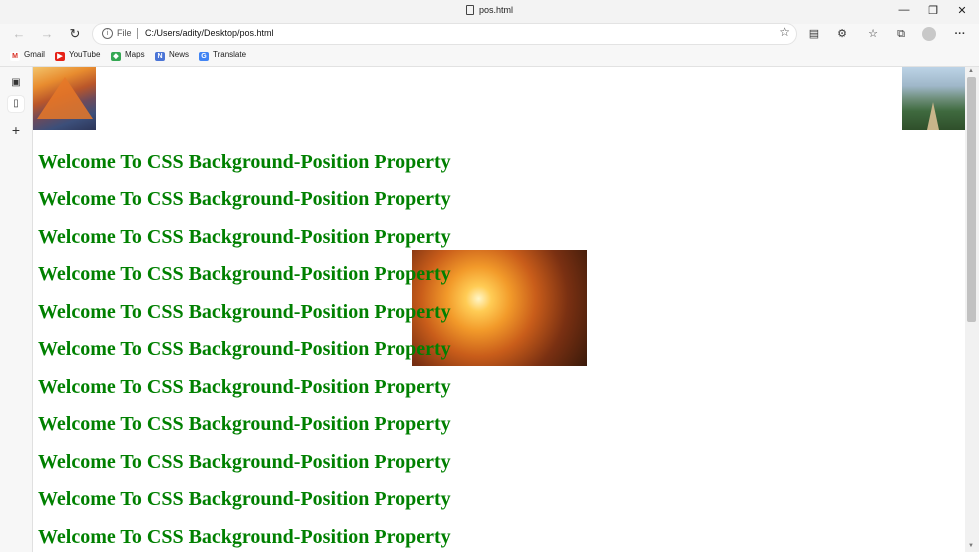 The width and height of the screenshot is (979, 552). I want to click on scrollbar-thumb, so click(971, 199).